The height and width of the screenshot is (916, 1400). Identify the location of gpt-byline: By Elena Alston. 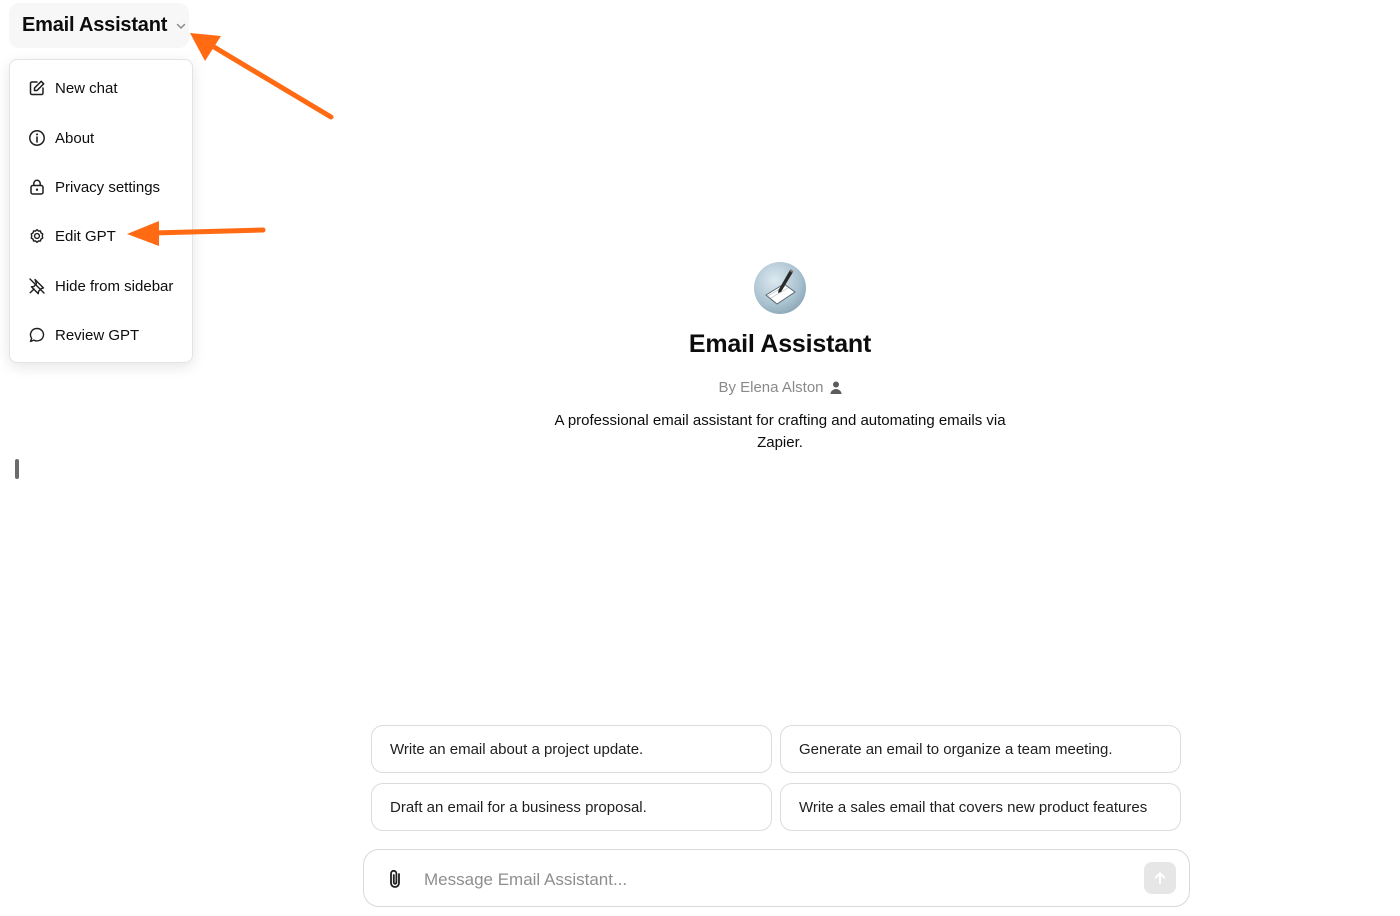
(780, 387).